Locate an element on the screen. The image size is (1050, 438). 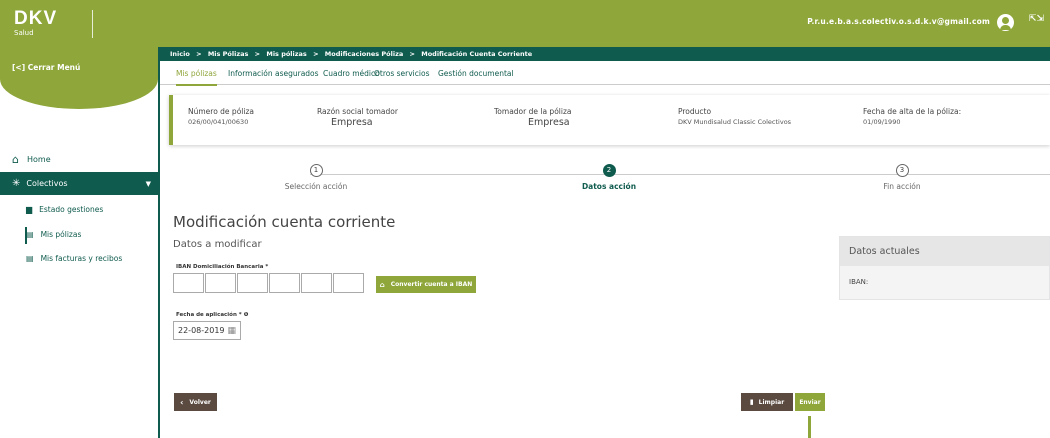
step-seleccion-accion: 1 Selección acción is located at coordinates (316, 177).